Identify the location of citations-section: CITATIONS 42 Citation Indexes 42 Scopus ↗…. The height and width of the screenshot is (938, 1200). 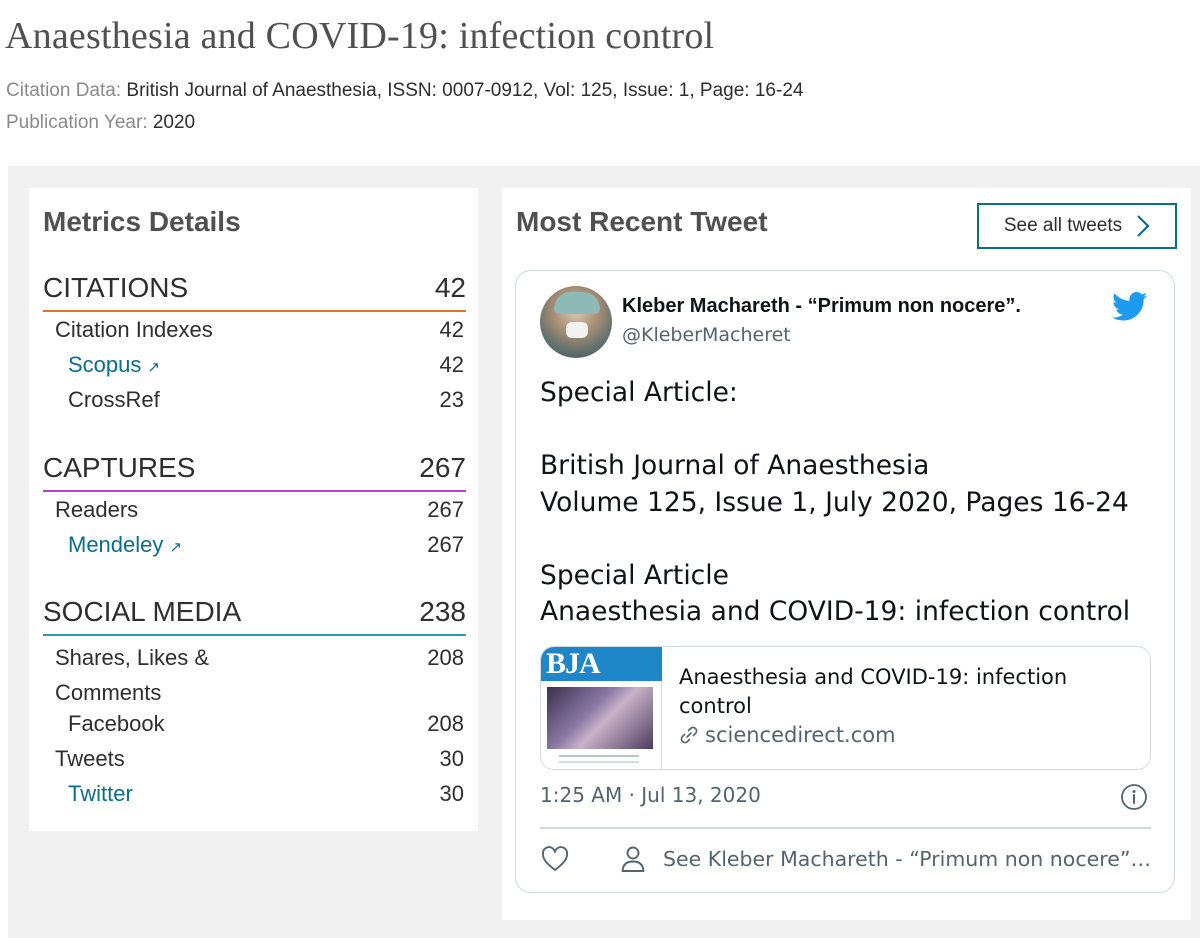
(254, 343).